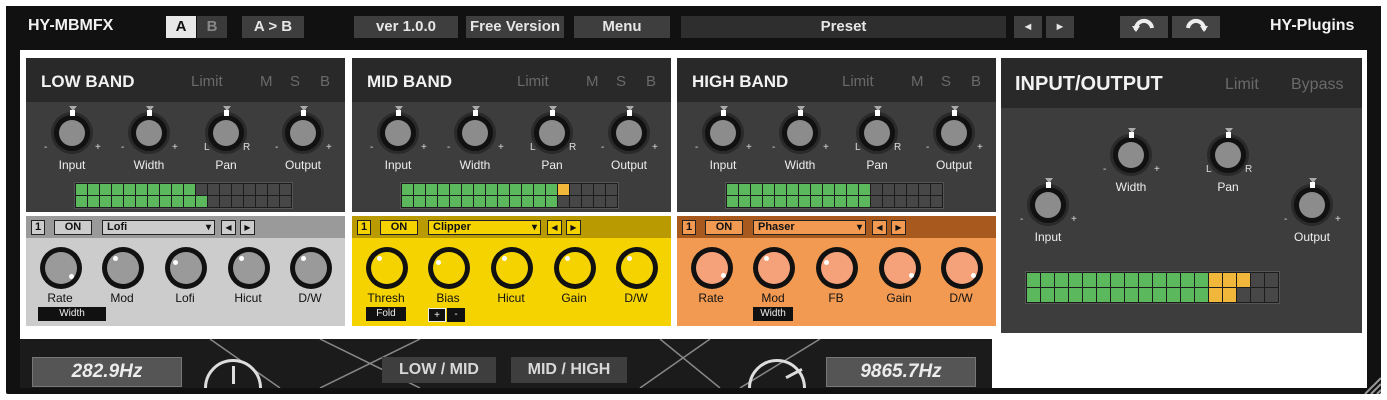  Describe the element at coordinates (266, 81) in the screenshot. I see `low-band-m-button: M` at that location.